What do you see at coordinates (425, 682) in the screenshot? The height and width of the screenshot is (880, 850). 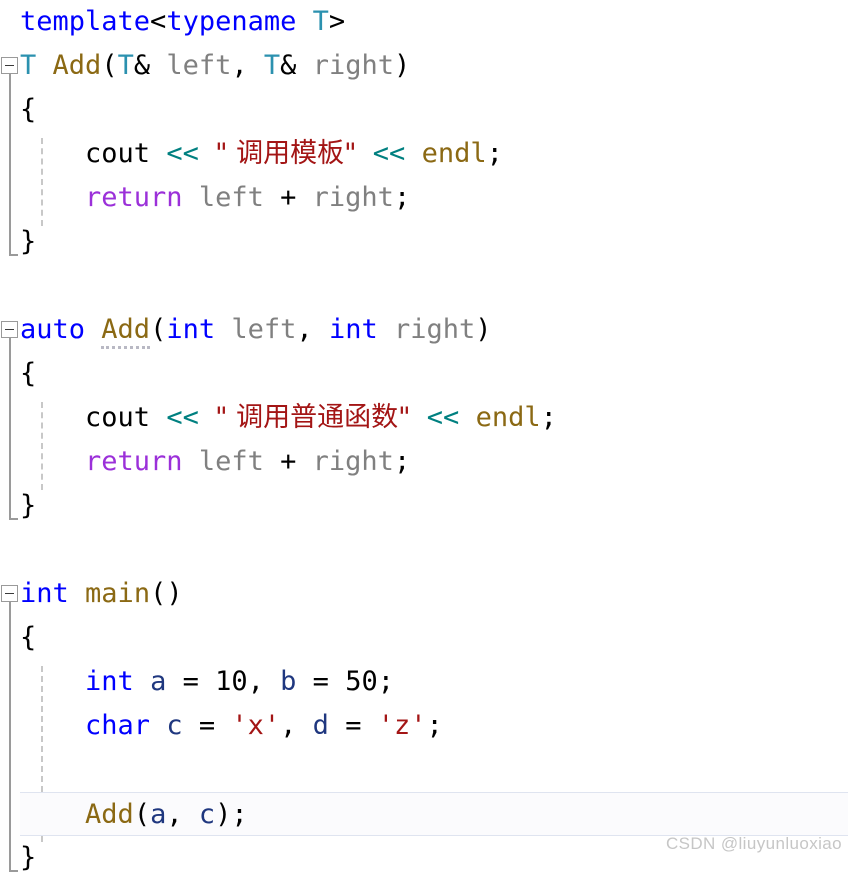 I see `code-line: int a = 10, b = 50;` at bounding box center [425, 682].